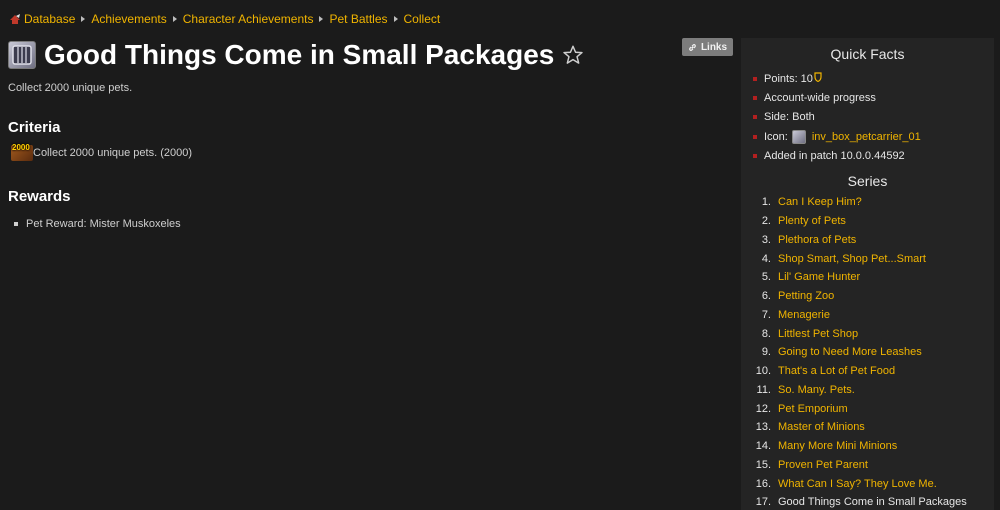 The width and height of the screenshot is (1000, 510). I want to click on series-link: Pet Emporium, so click(813, 409).